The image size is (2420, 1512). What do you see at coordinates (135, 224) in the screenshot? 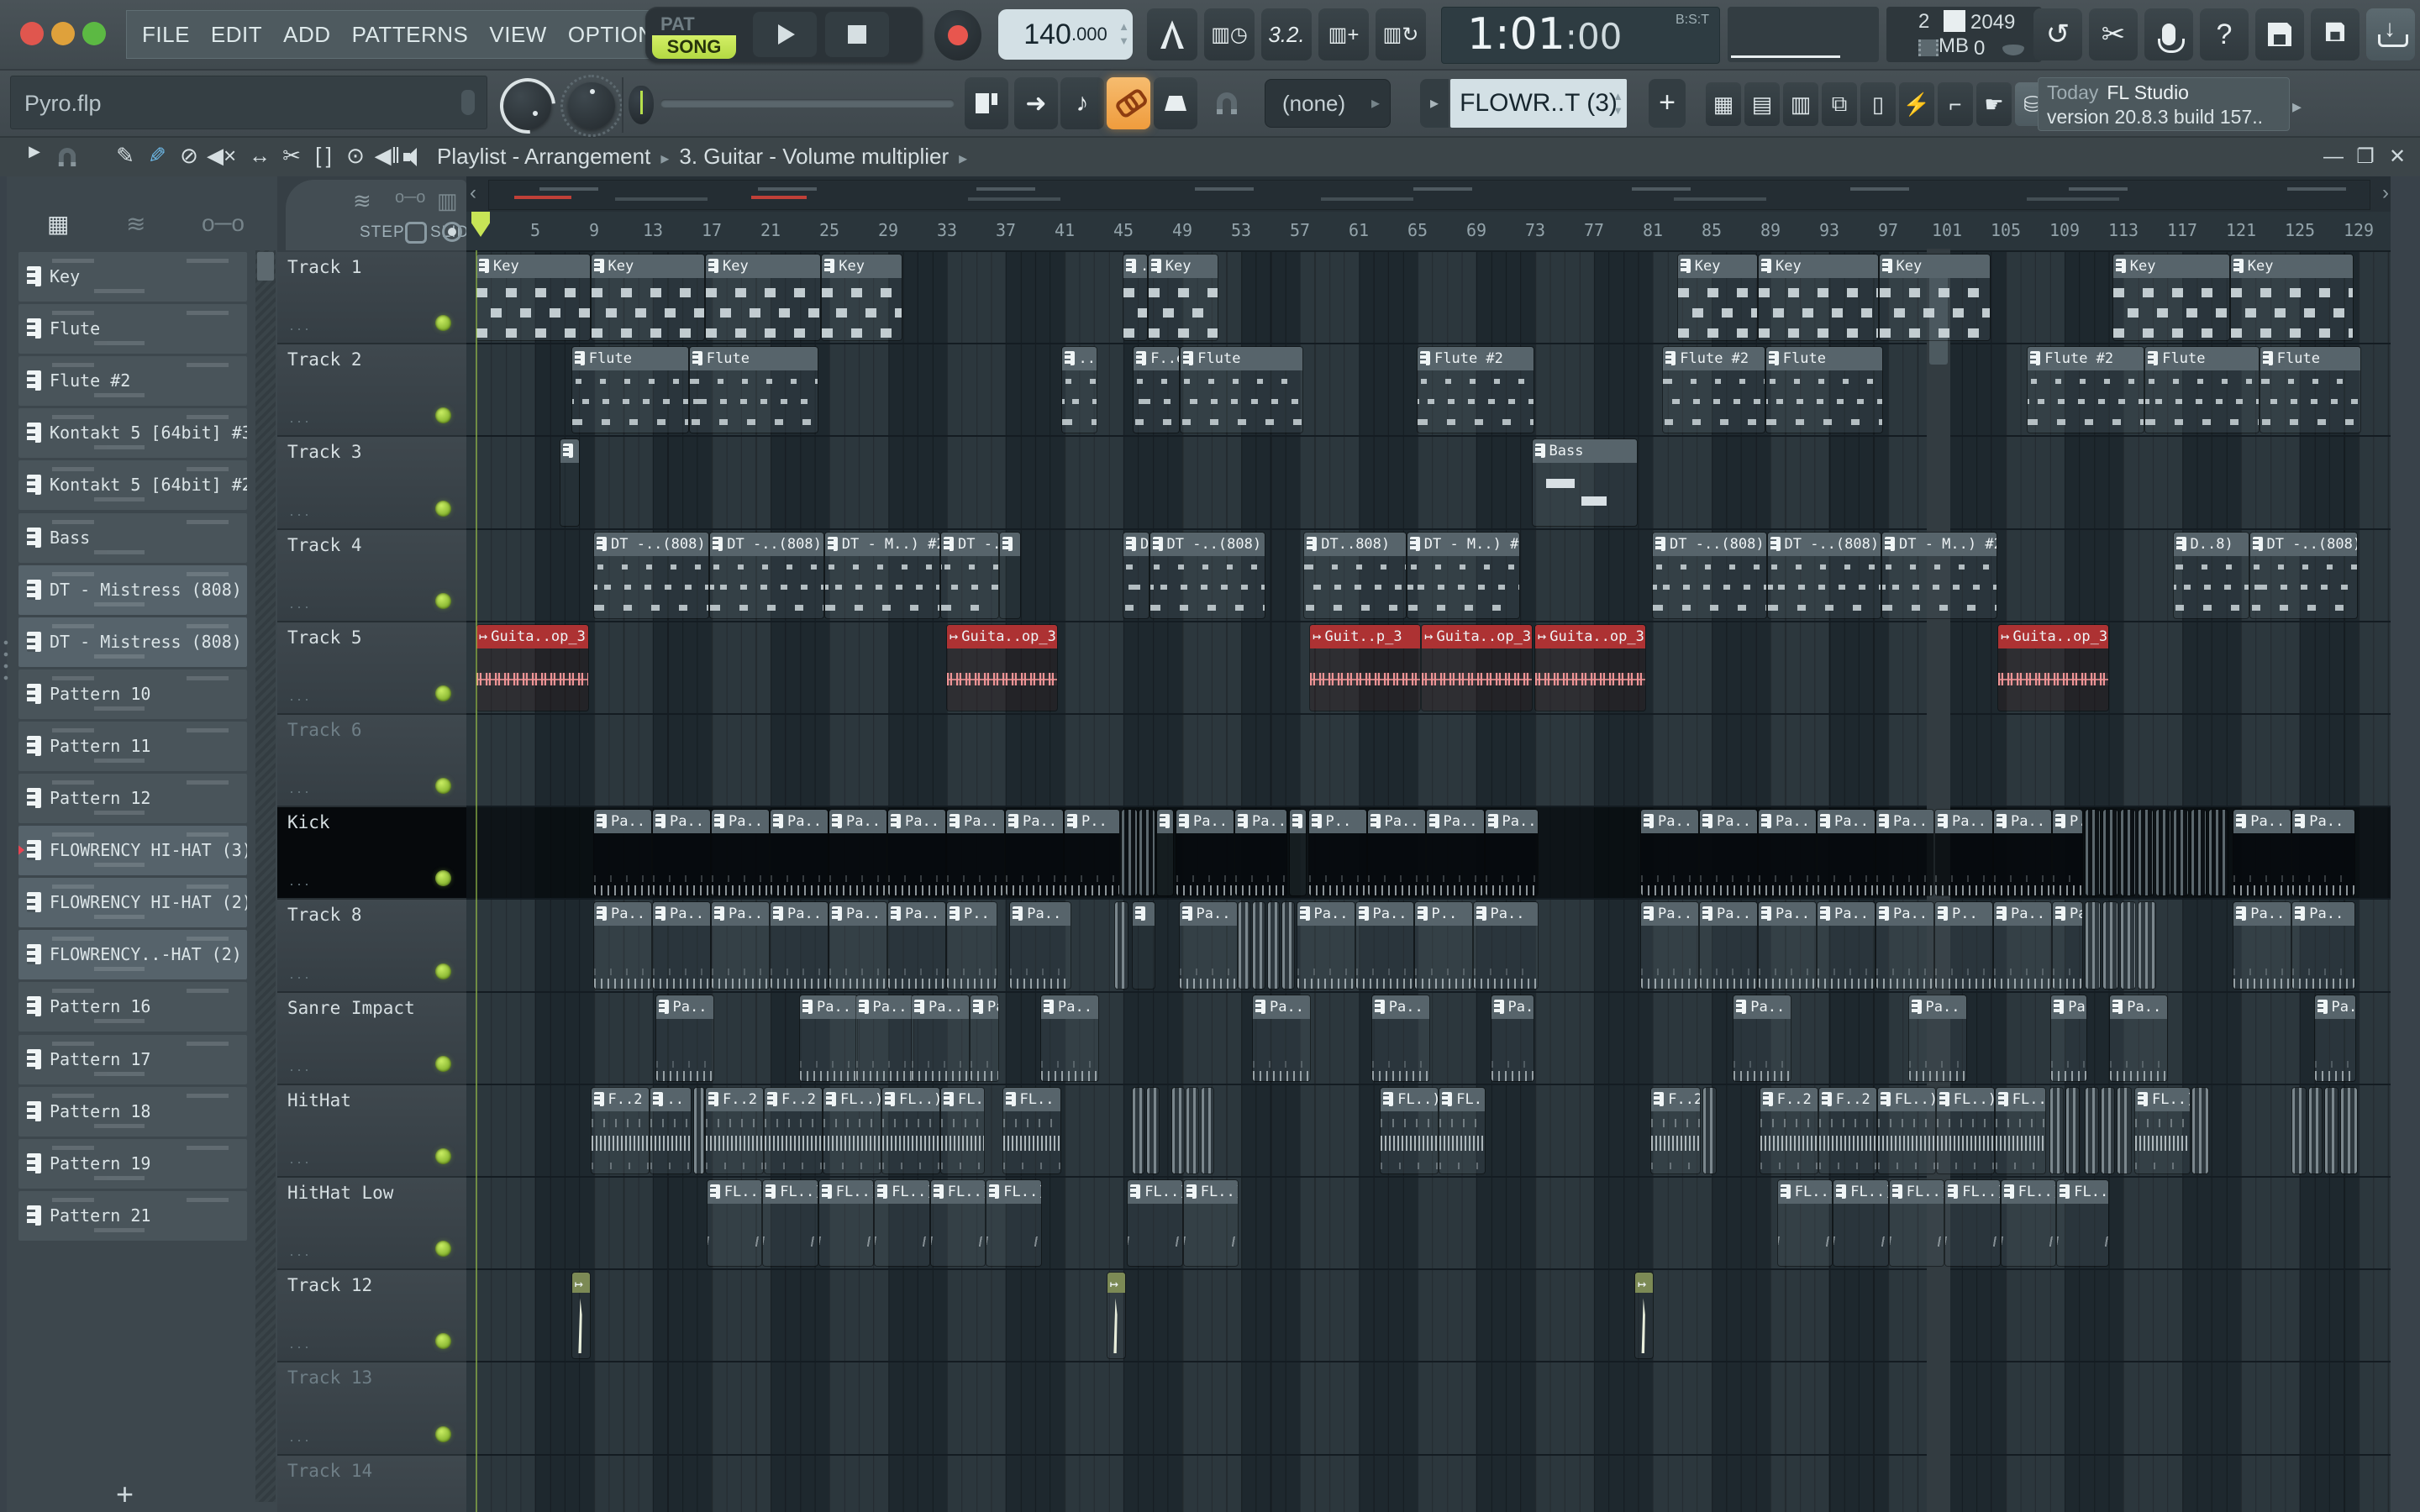
I see `picker-tab-audio-icon: ≋` at bounding box center [135, 224].